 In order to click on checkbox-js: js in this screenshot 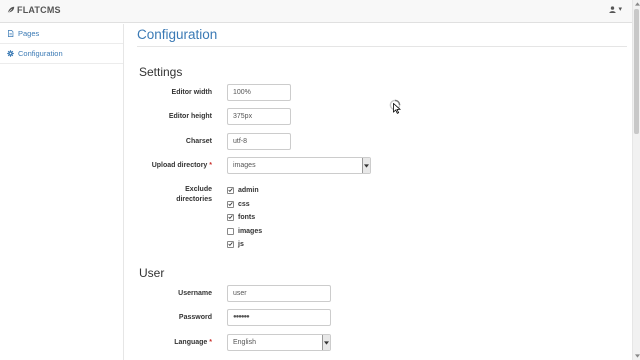, I will do `click(235, 244)`.